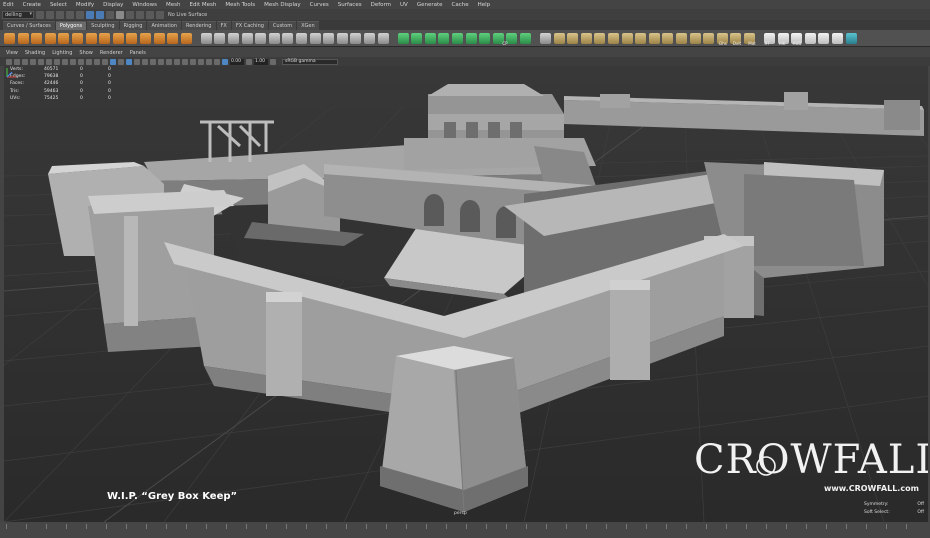 Image resolution: width=930 pixels, height=538 pixels. I want to click on menu-mesh-display: Mesh Display, so click(282, 5).